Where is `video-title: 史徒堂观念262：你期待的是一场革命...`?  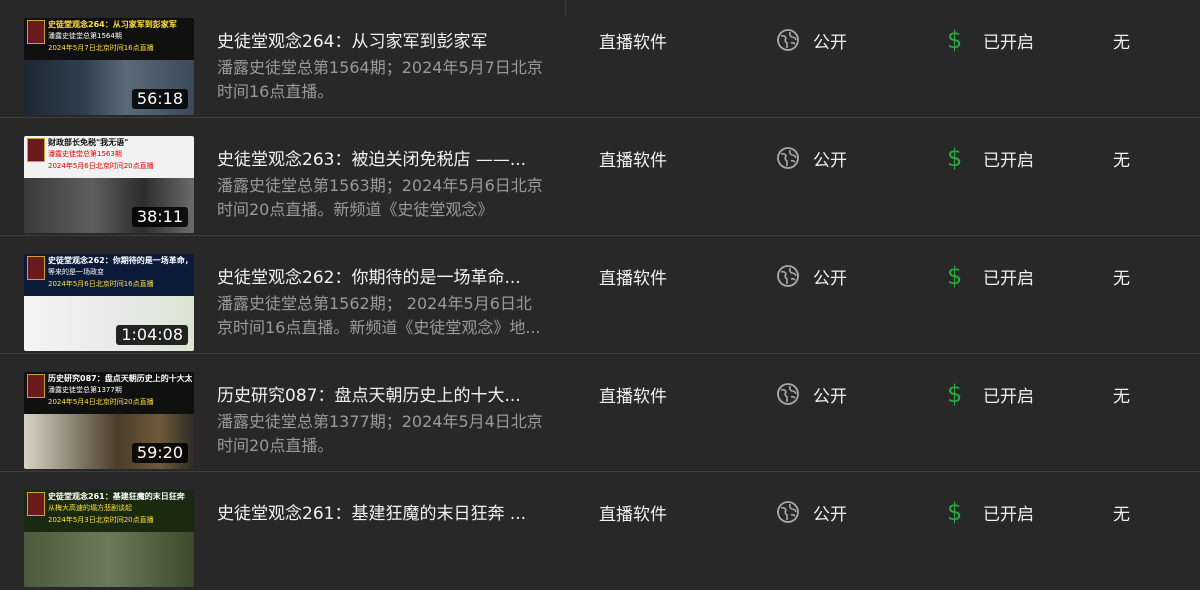 video-title: 史徒堂观念262：你期待的是一场革命... is located at coordinates (382, 278).